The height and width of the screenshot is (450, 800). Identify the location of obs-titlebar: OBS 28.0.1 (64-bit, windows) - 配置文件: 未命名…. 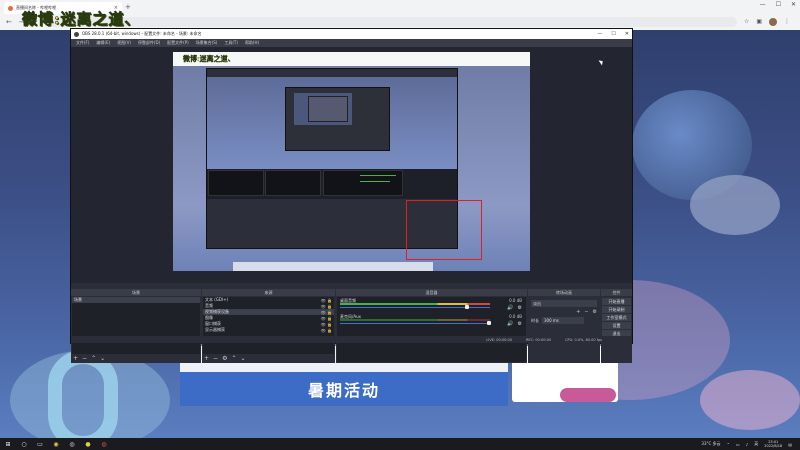
(351, 34).